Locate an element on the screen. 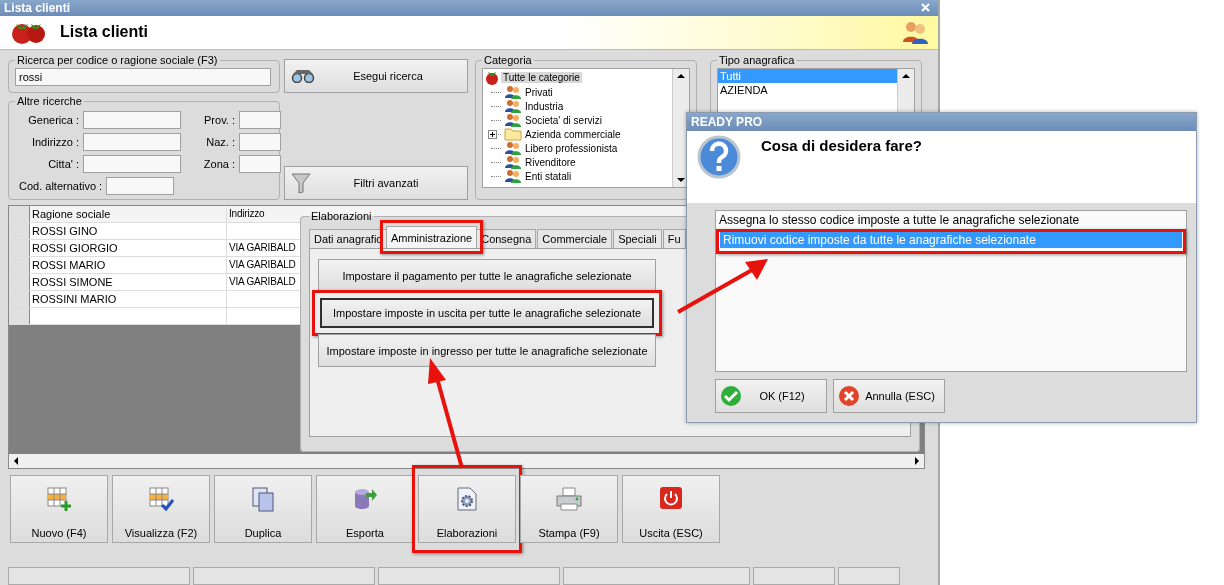  toolbar-button: Visualizza (F2) is located at coordinates (161, 509).